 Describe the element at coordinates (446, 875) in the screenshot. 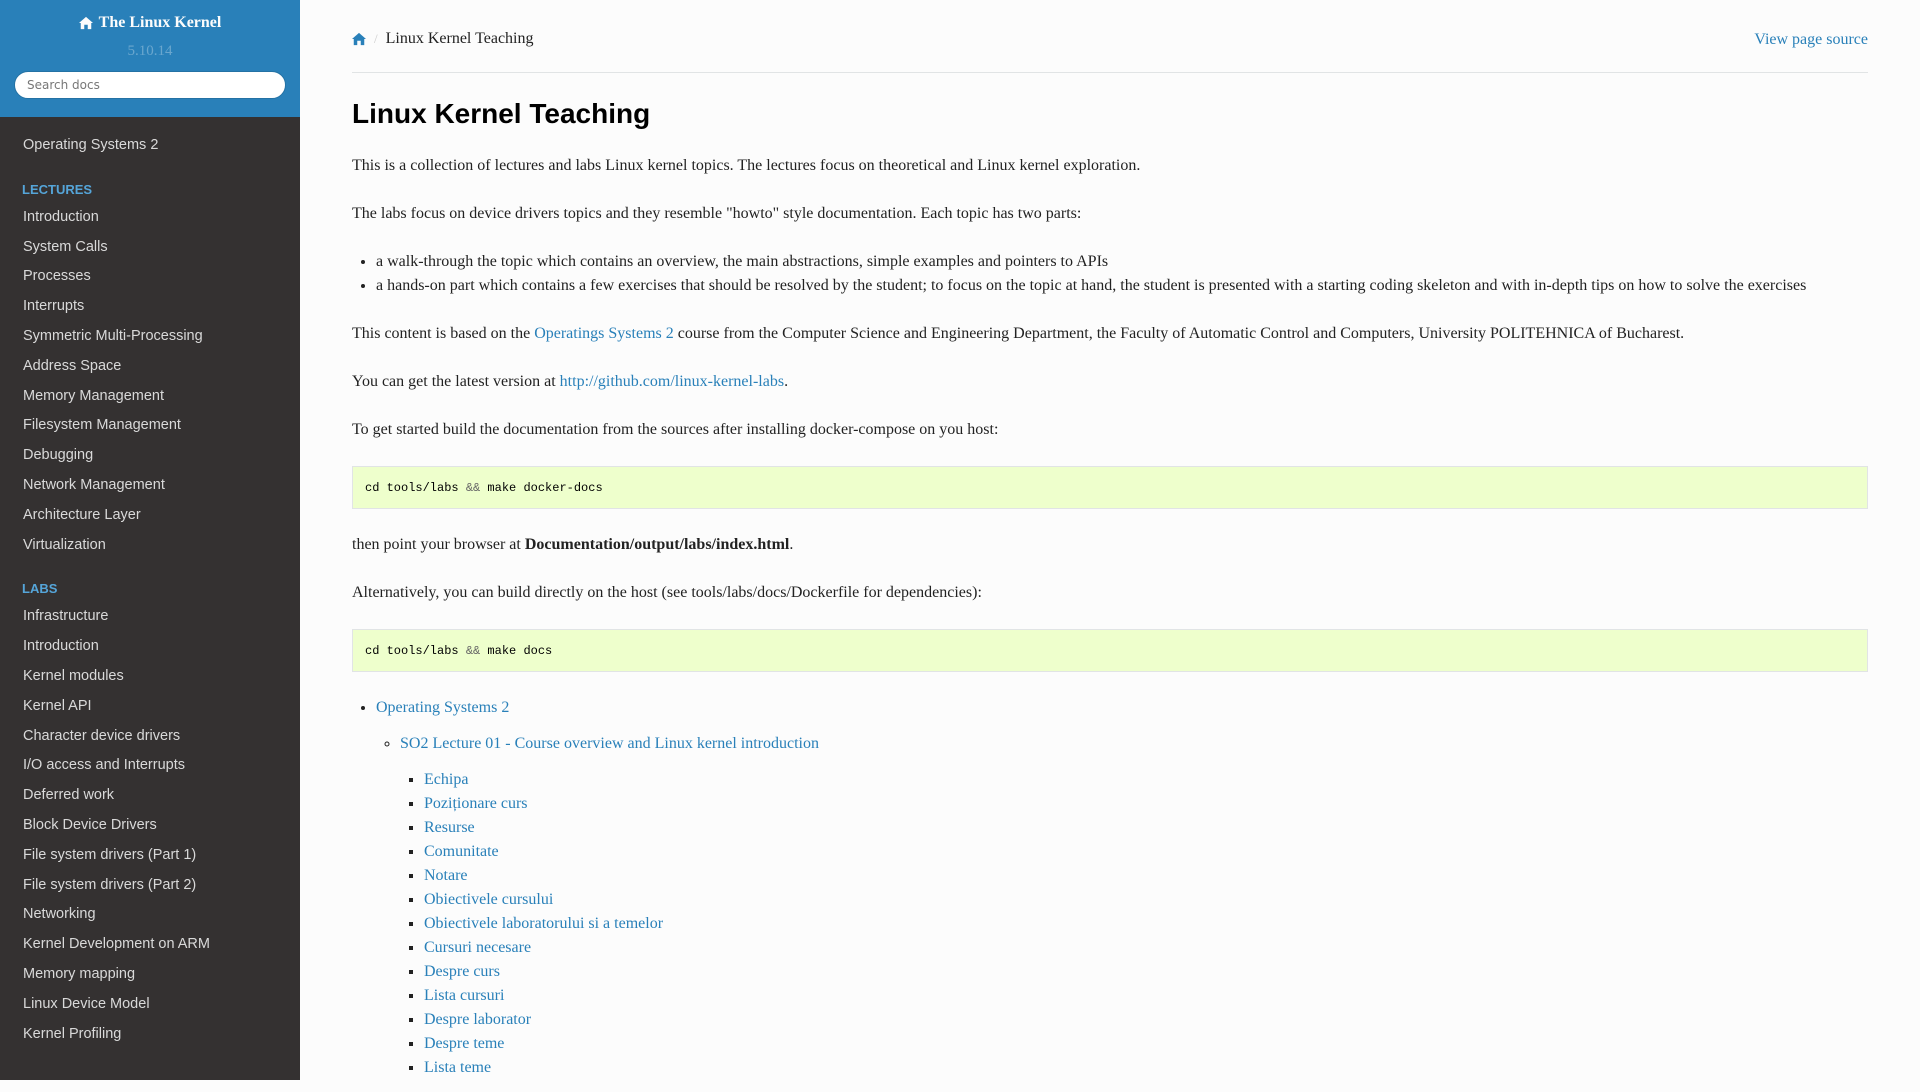

I see `toc-link-notare: Notare` at that location.